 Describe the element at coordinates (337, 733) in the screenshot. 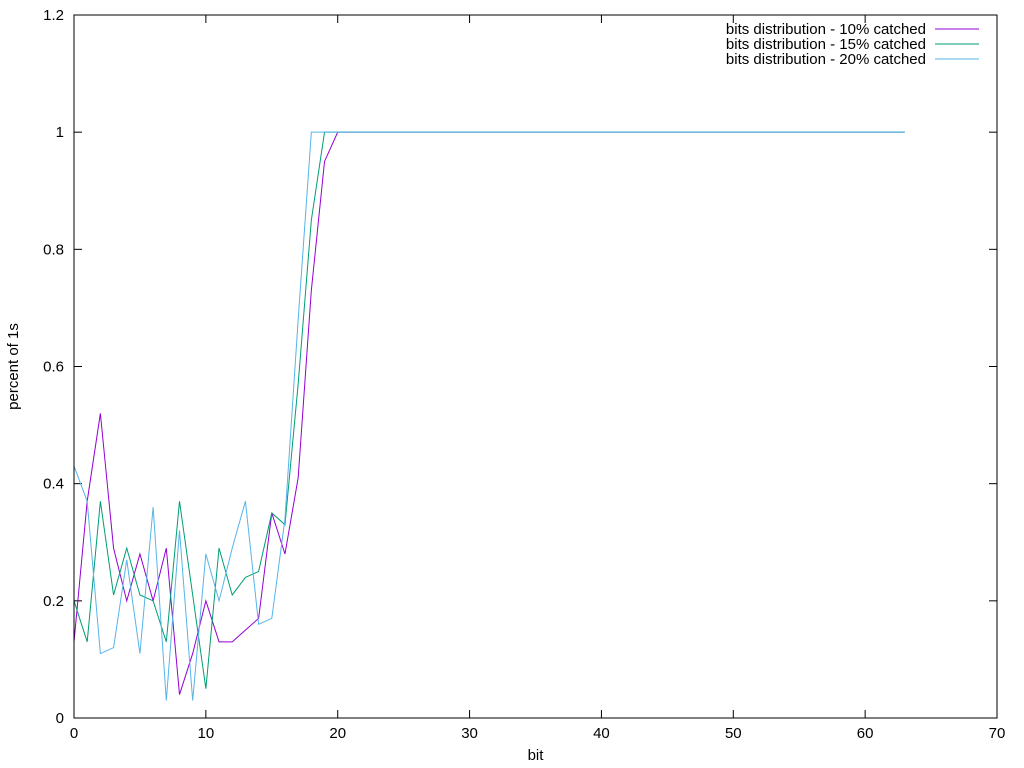

I see `x-tick-label: 20` at that location.